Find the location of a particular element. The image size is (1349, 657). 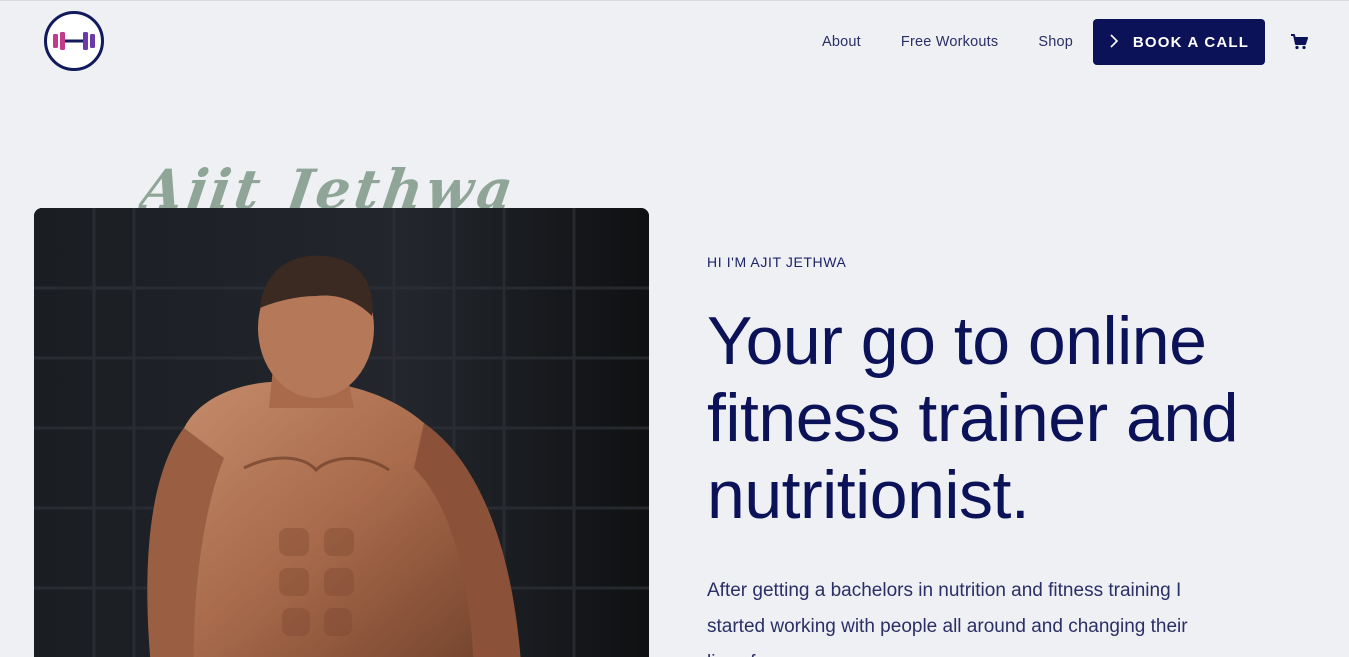

book-a-call-label: BOOK A CALL is located at coordinates (1191, 42).